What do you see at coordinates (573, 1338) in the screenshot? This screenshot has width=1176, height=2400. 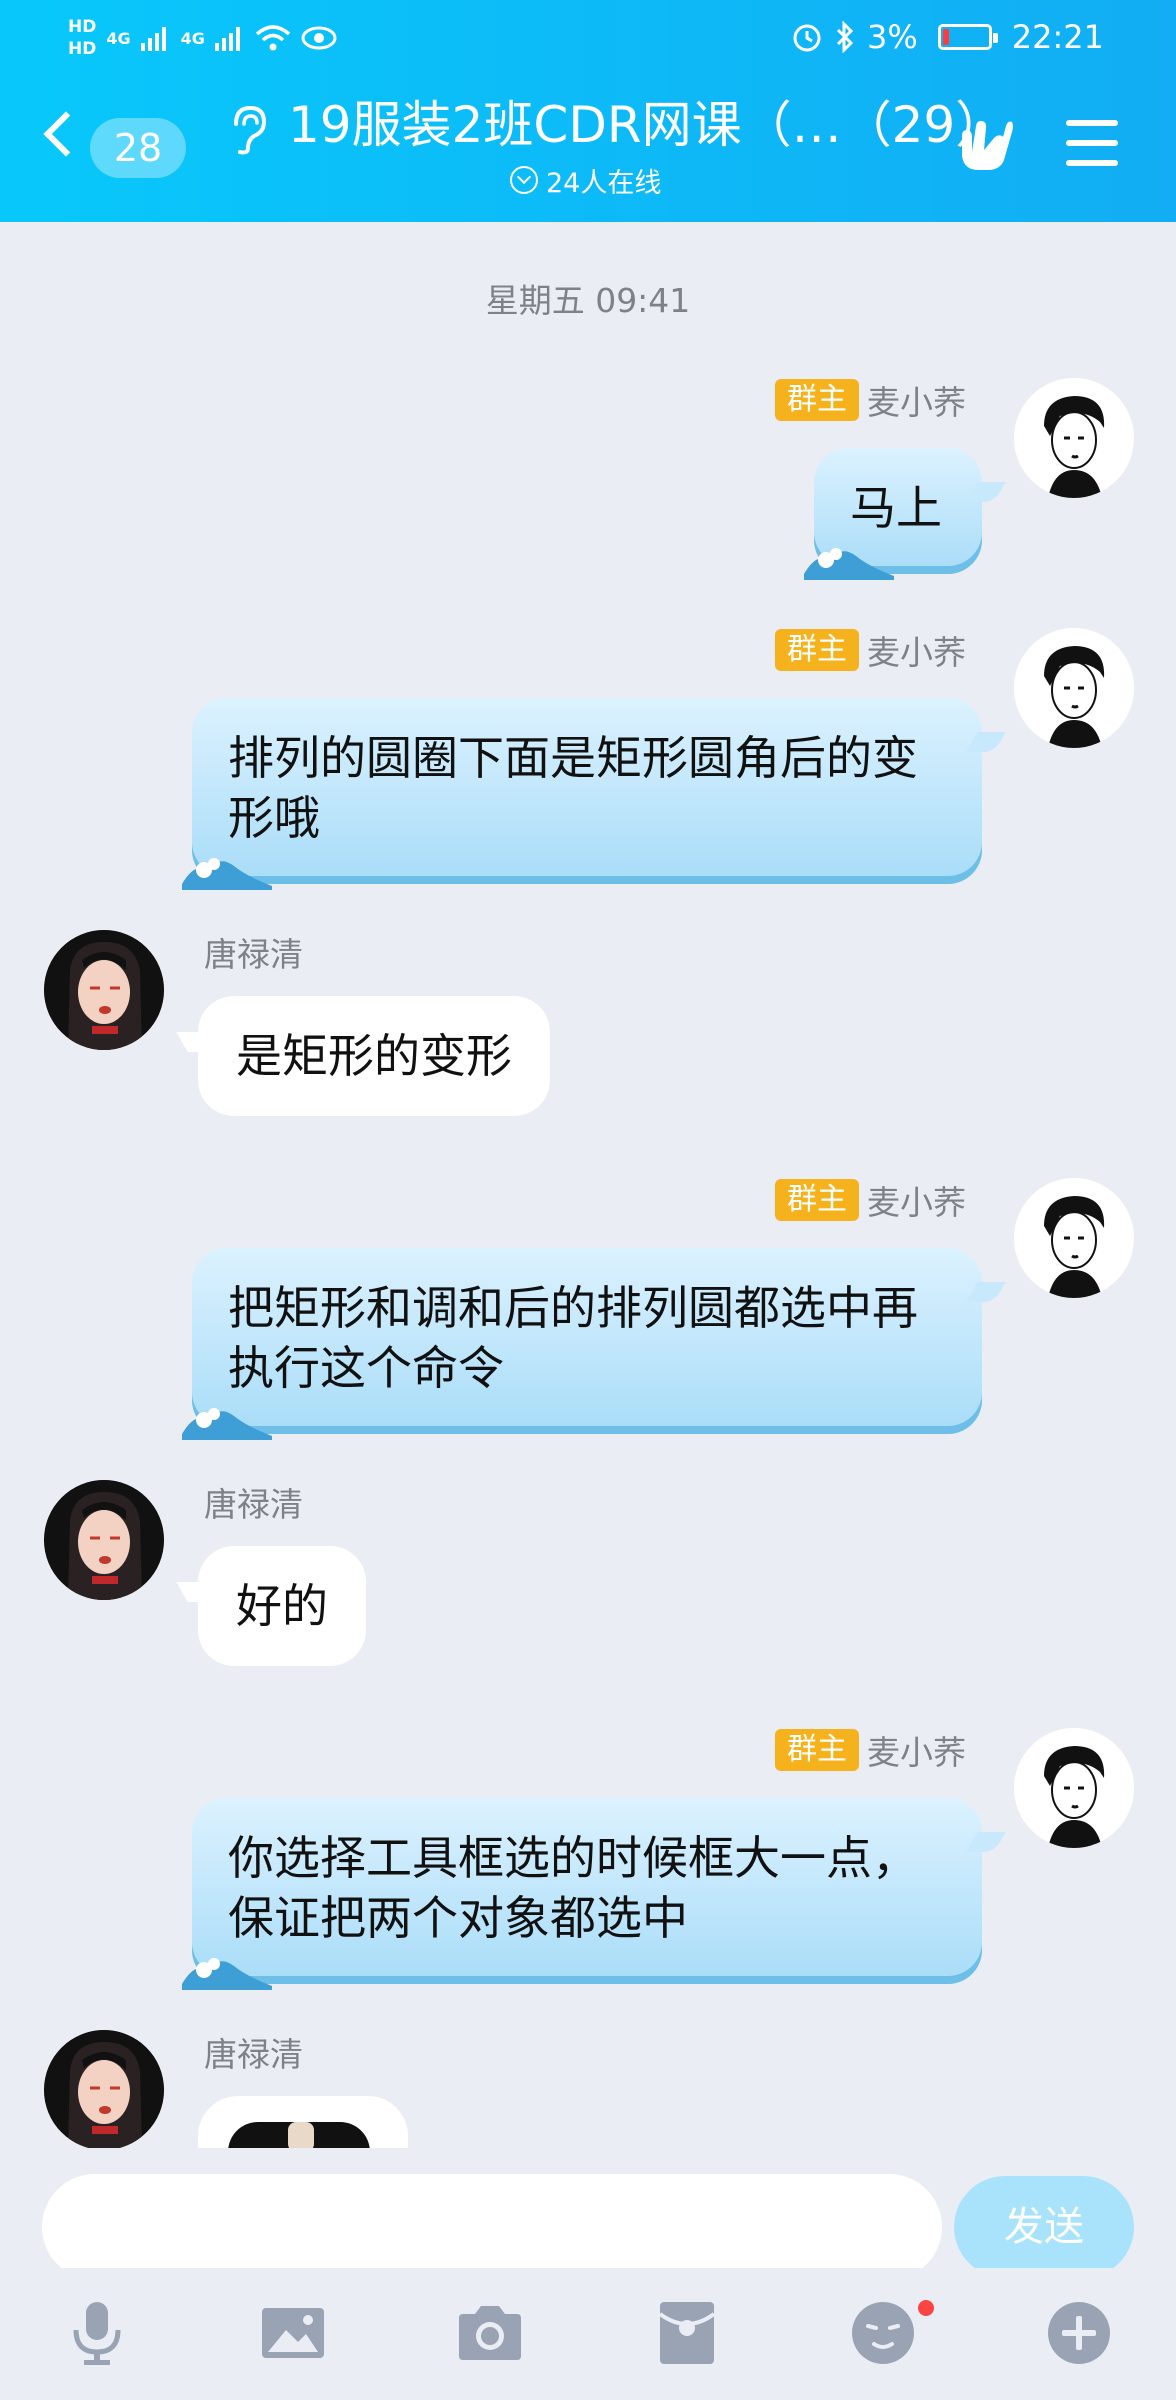 I see `message-text: 把矩形和调和后的排列圆都选中再执行这个命令` at bounding box center [573, 1338].